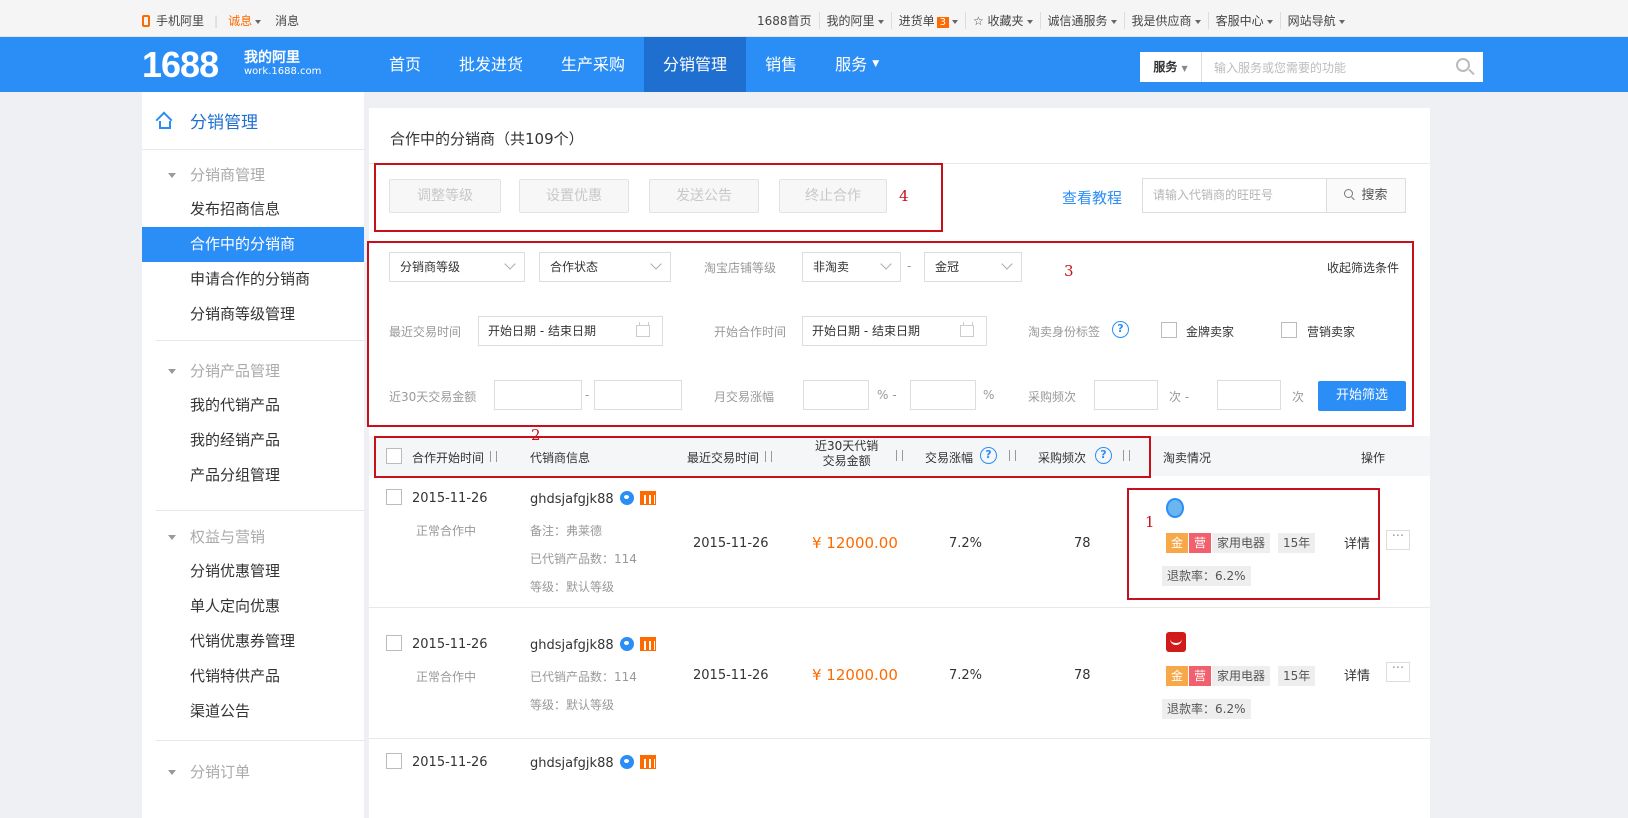 This screenshot has width=1628, height=818. I want to click on top-link-chengxintong: 诚信通服务, so click(1083, 20).